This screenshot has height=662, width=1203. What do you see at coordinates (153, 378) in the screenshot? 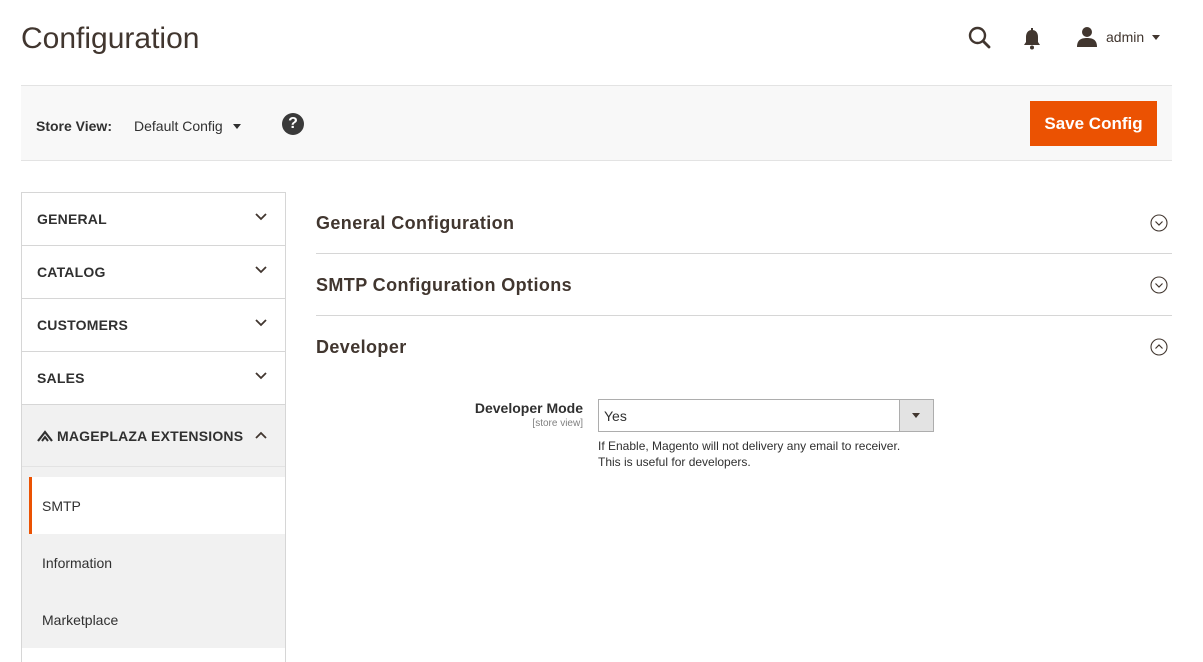
I see `sidebar-tab-sales: SALES` at bounding box center [153, 378].